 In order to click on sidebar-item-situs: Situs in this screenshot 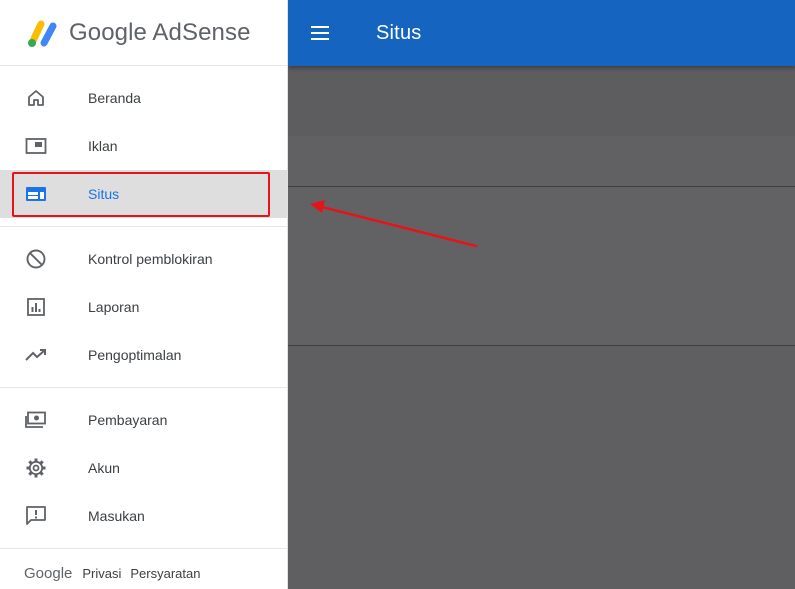, I will do `click(143, 194)`.